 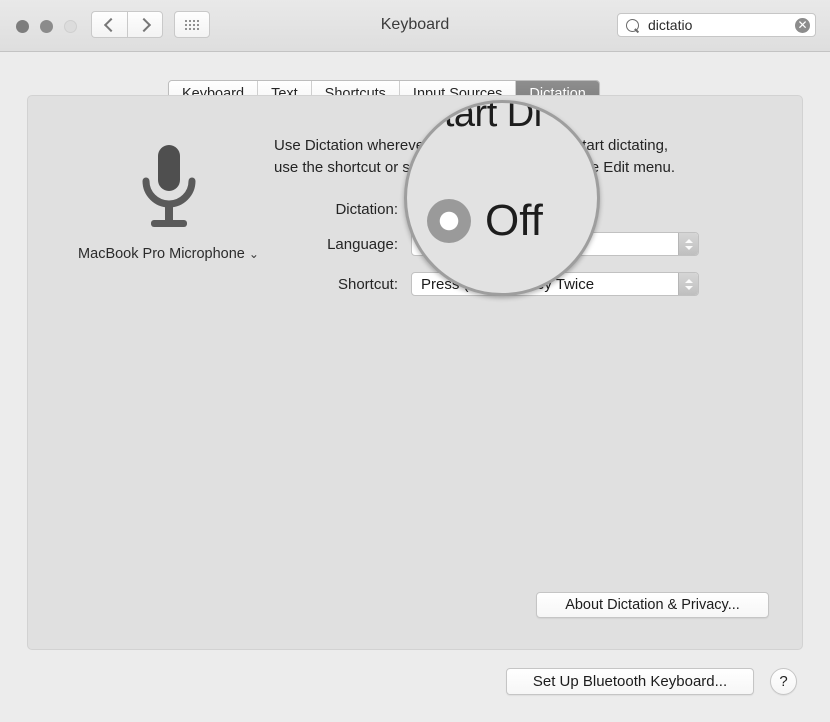 I want to click on magnifier-content: Start Di Off, so click(x=502, y=196).